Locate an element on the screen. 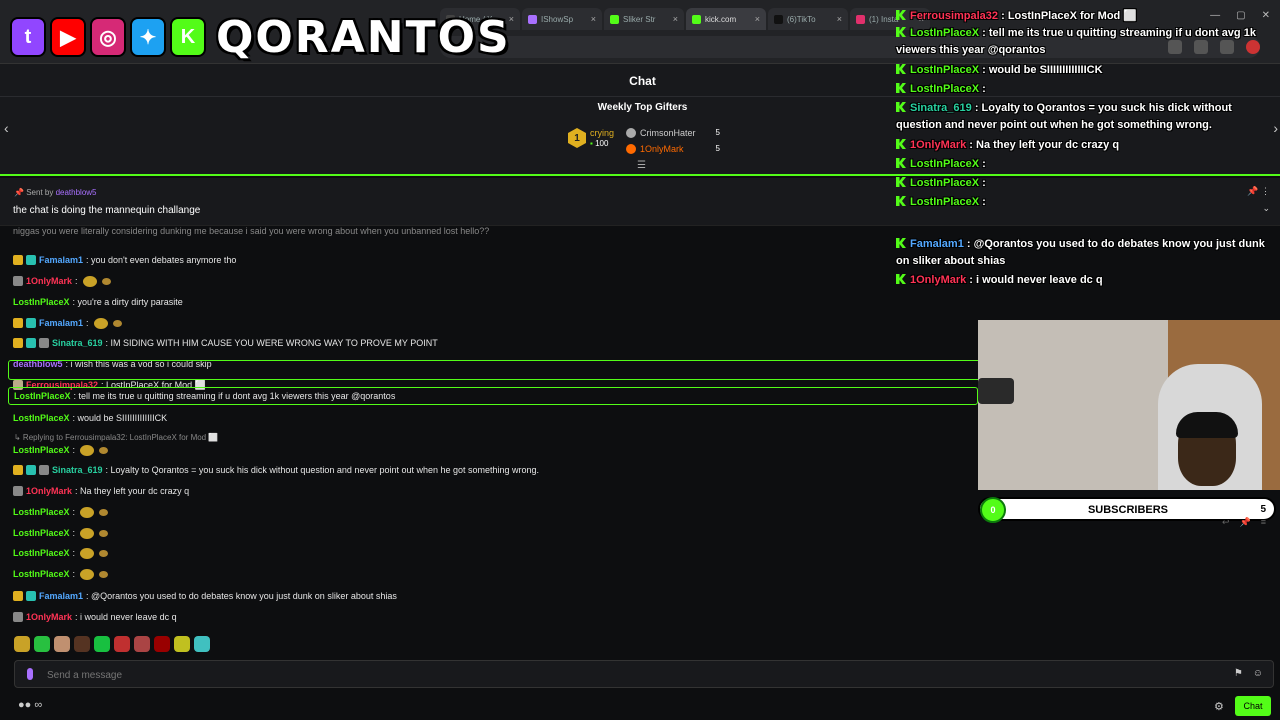  webcam-wall is located at coordinates (1073, 405).